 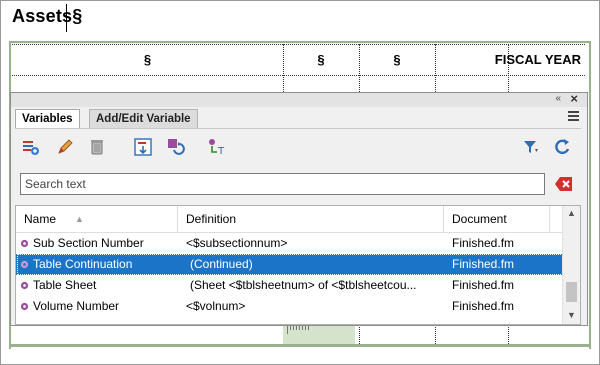 I want to click on cell-definition: <$subsectionnum>, so click(x=237, y=243).